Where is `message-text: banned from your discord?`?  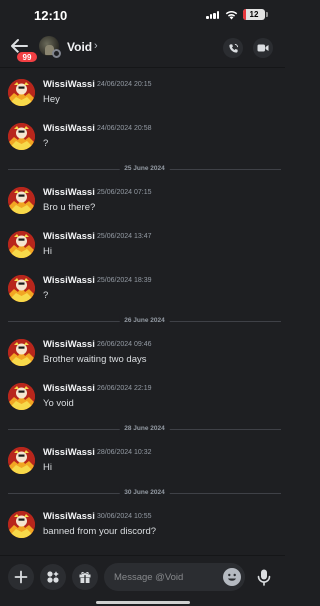 message-text: banned from your discord? is located at coordinates (100, 531).